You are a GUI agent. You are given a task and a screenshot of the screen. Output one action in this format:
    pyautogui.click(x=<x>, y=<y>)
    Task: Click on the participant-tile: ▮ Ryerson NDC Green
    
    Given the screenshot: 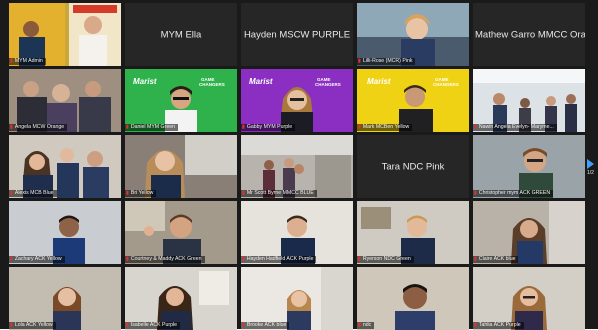 What is the action you would take?
    pyautogui.click(x=413, y=232)
    